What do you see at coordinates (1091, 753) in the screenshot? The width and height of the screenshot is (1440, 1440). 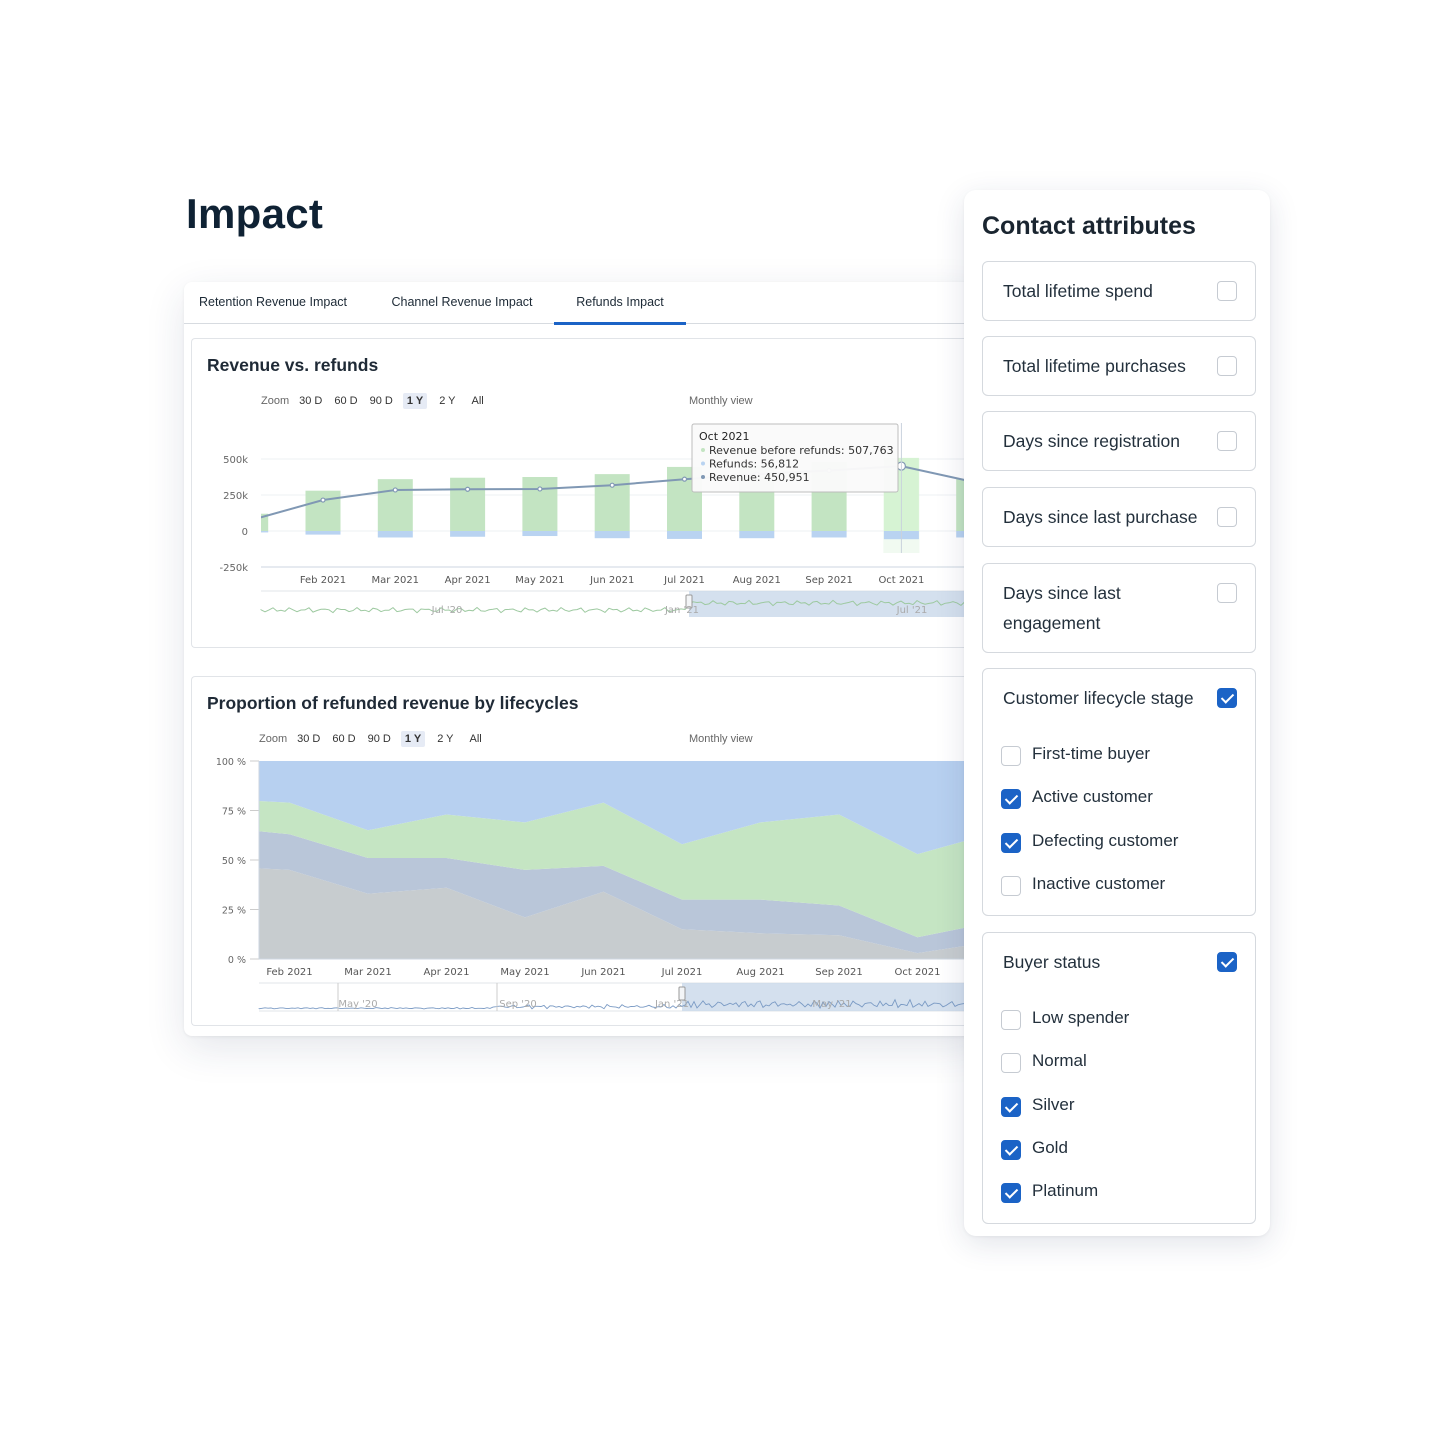 I see `option-label: First-time buyer` at bounding box center [1091, 753].